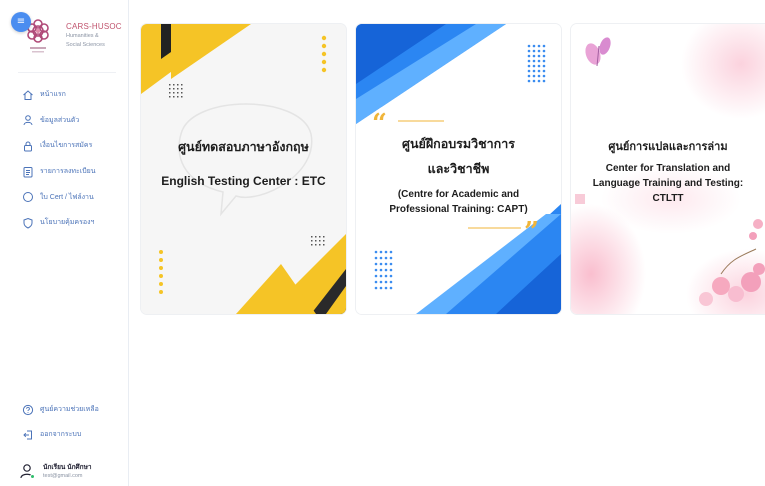 This screenshot has height=486, width=765. I want to click on card-capt-title-en-line2: Professional Training: CAPT), so click(458, 209).